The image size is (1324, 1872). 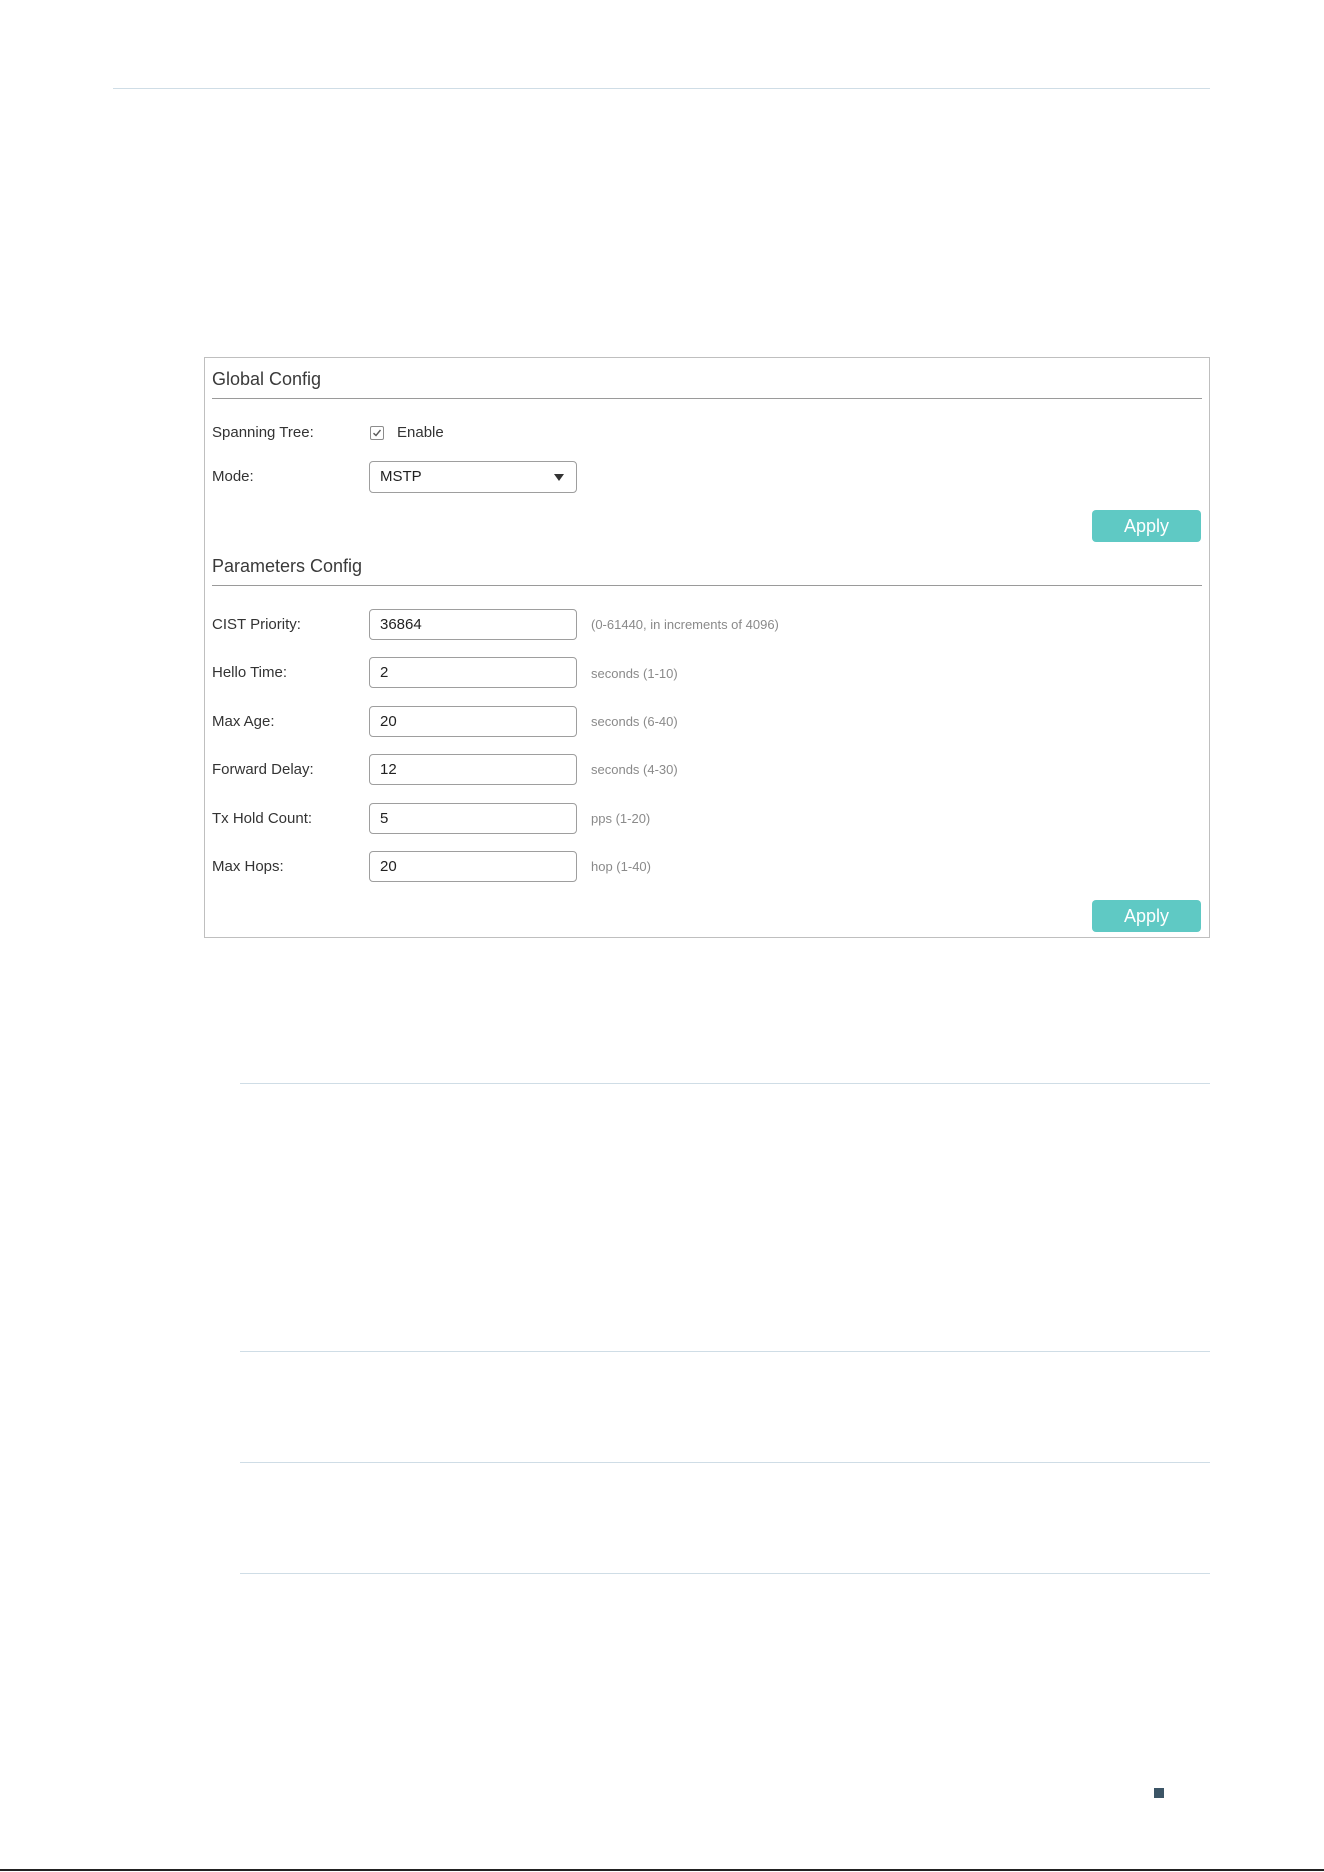 I want to click on mode-select: MSTP, so click(x=473, y=477).